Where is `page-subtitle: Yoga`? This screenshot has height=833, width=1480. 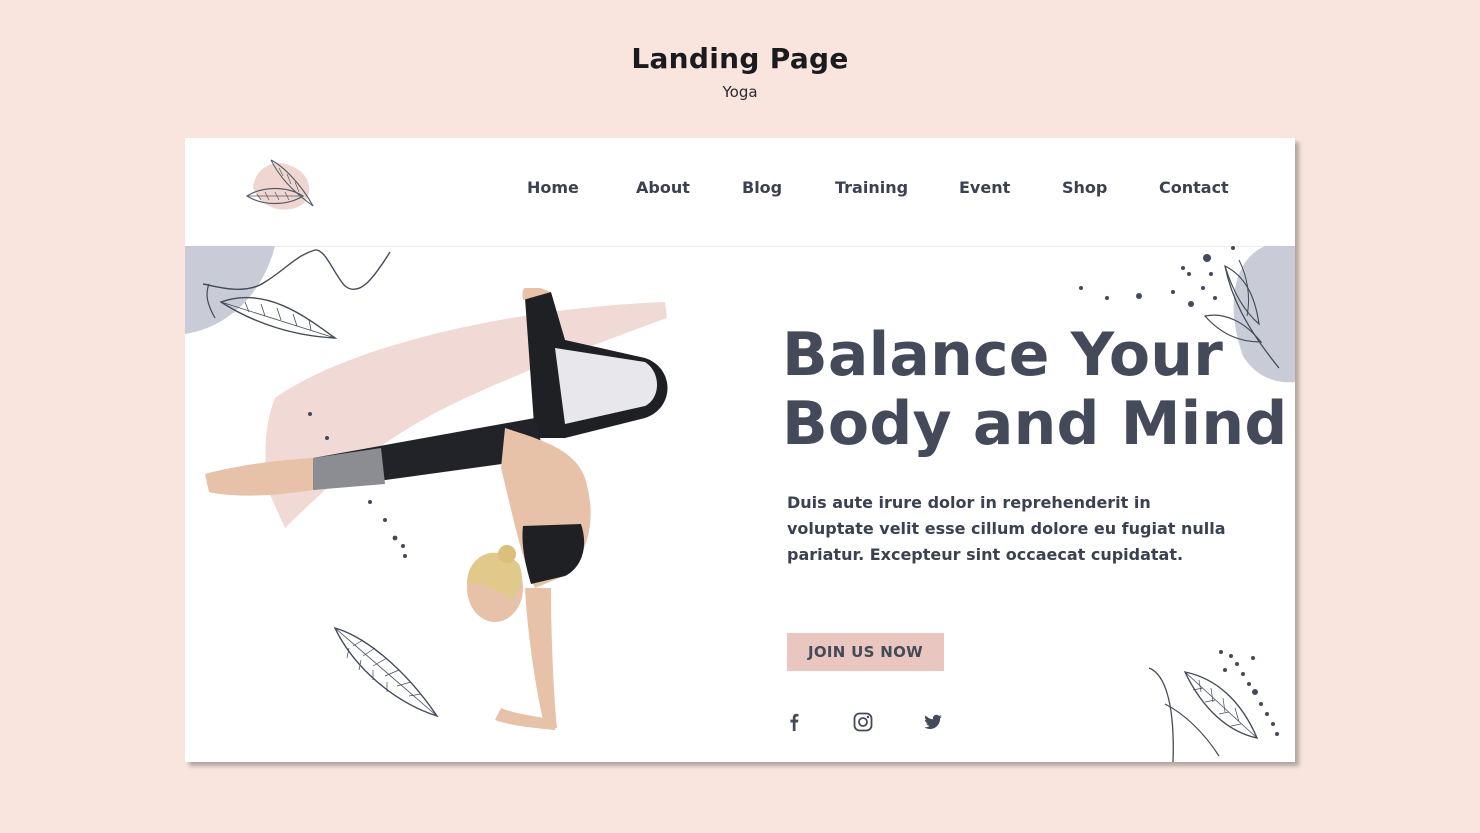 page-subtitle: Yoga is located at coordinates (740, 92).